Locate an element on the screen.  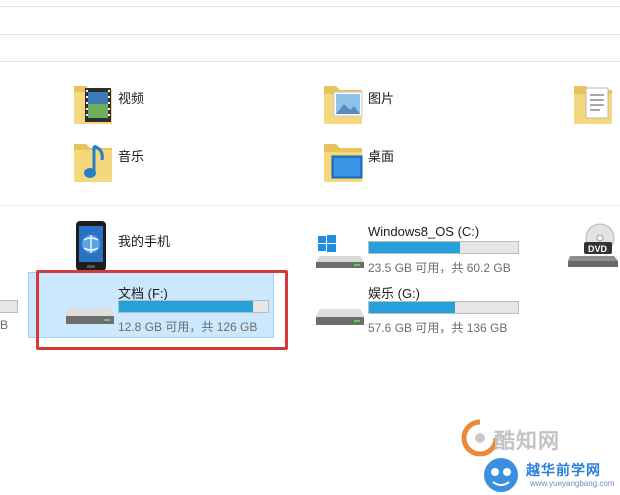
folder-label: 图片 is located at coordinates (381, 98).